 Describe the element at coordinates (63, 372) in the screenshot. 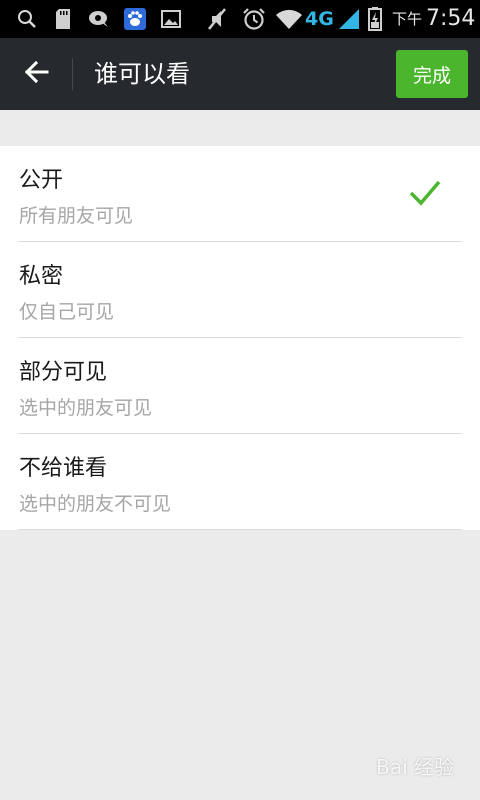

I see `option-title: 部分可见` at that location.